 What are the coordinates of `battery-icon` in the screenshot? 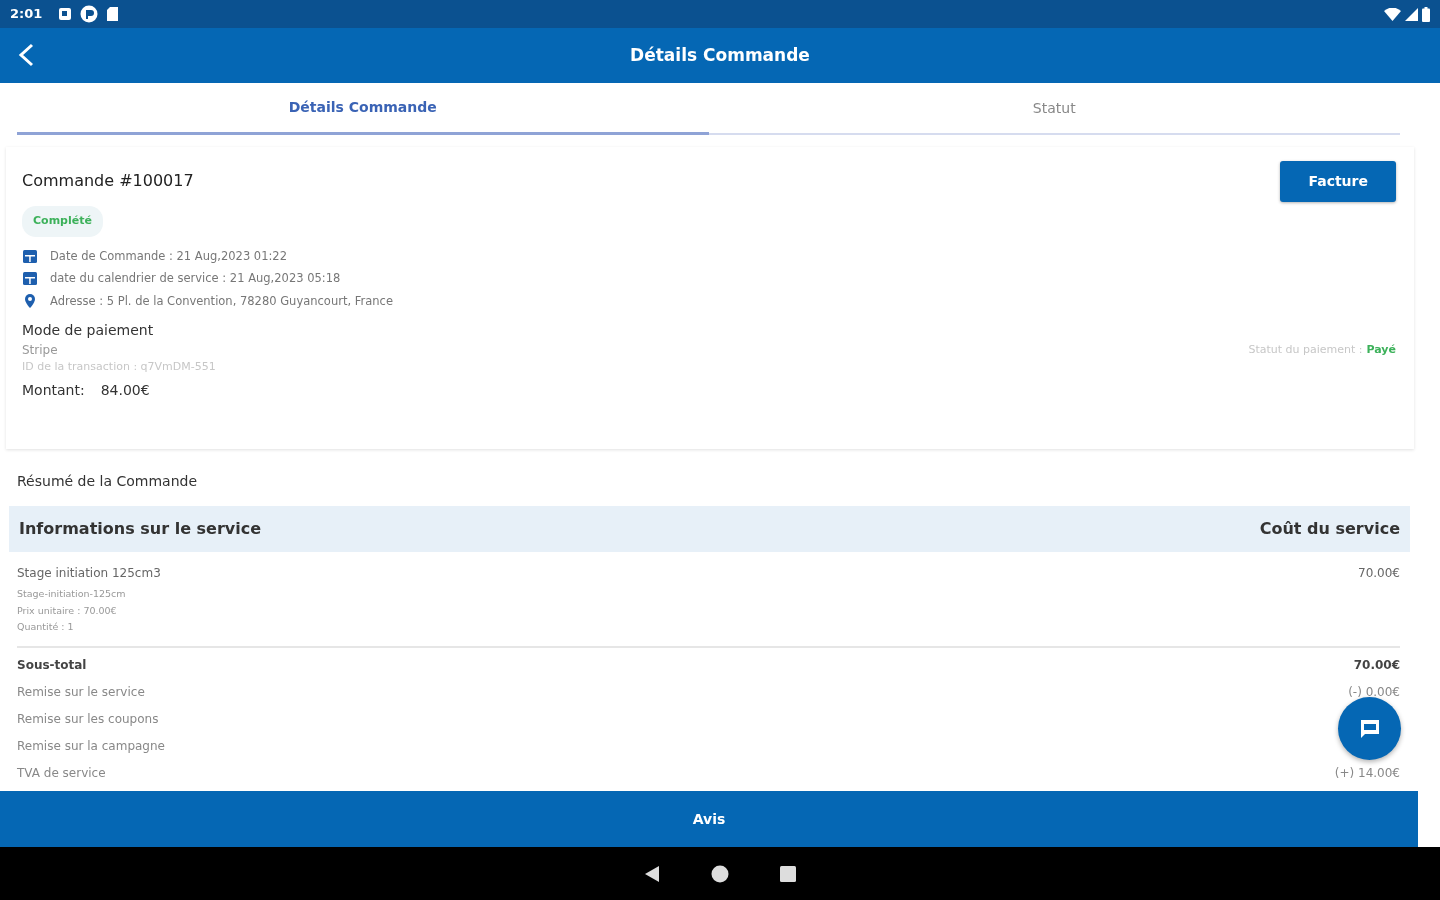 It's located at (1426, 14).